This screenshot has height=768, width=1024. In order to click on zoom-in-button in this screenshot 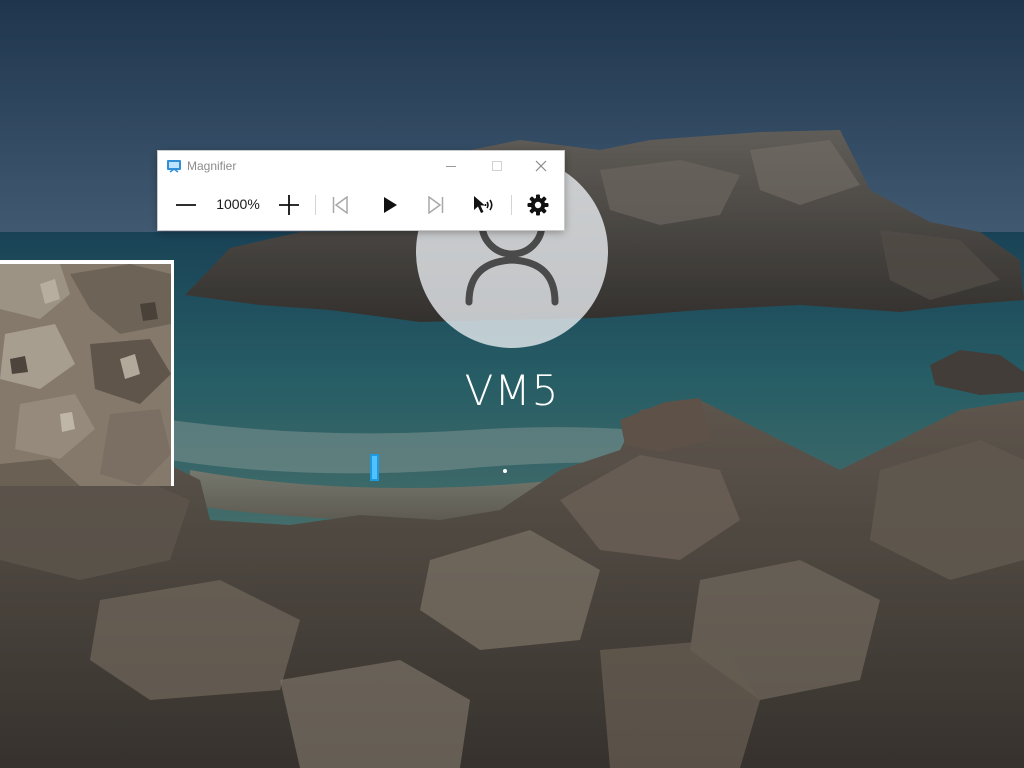, I will do `click(289, 205)`.